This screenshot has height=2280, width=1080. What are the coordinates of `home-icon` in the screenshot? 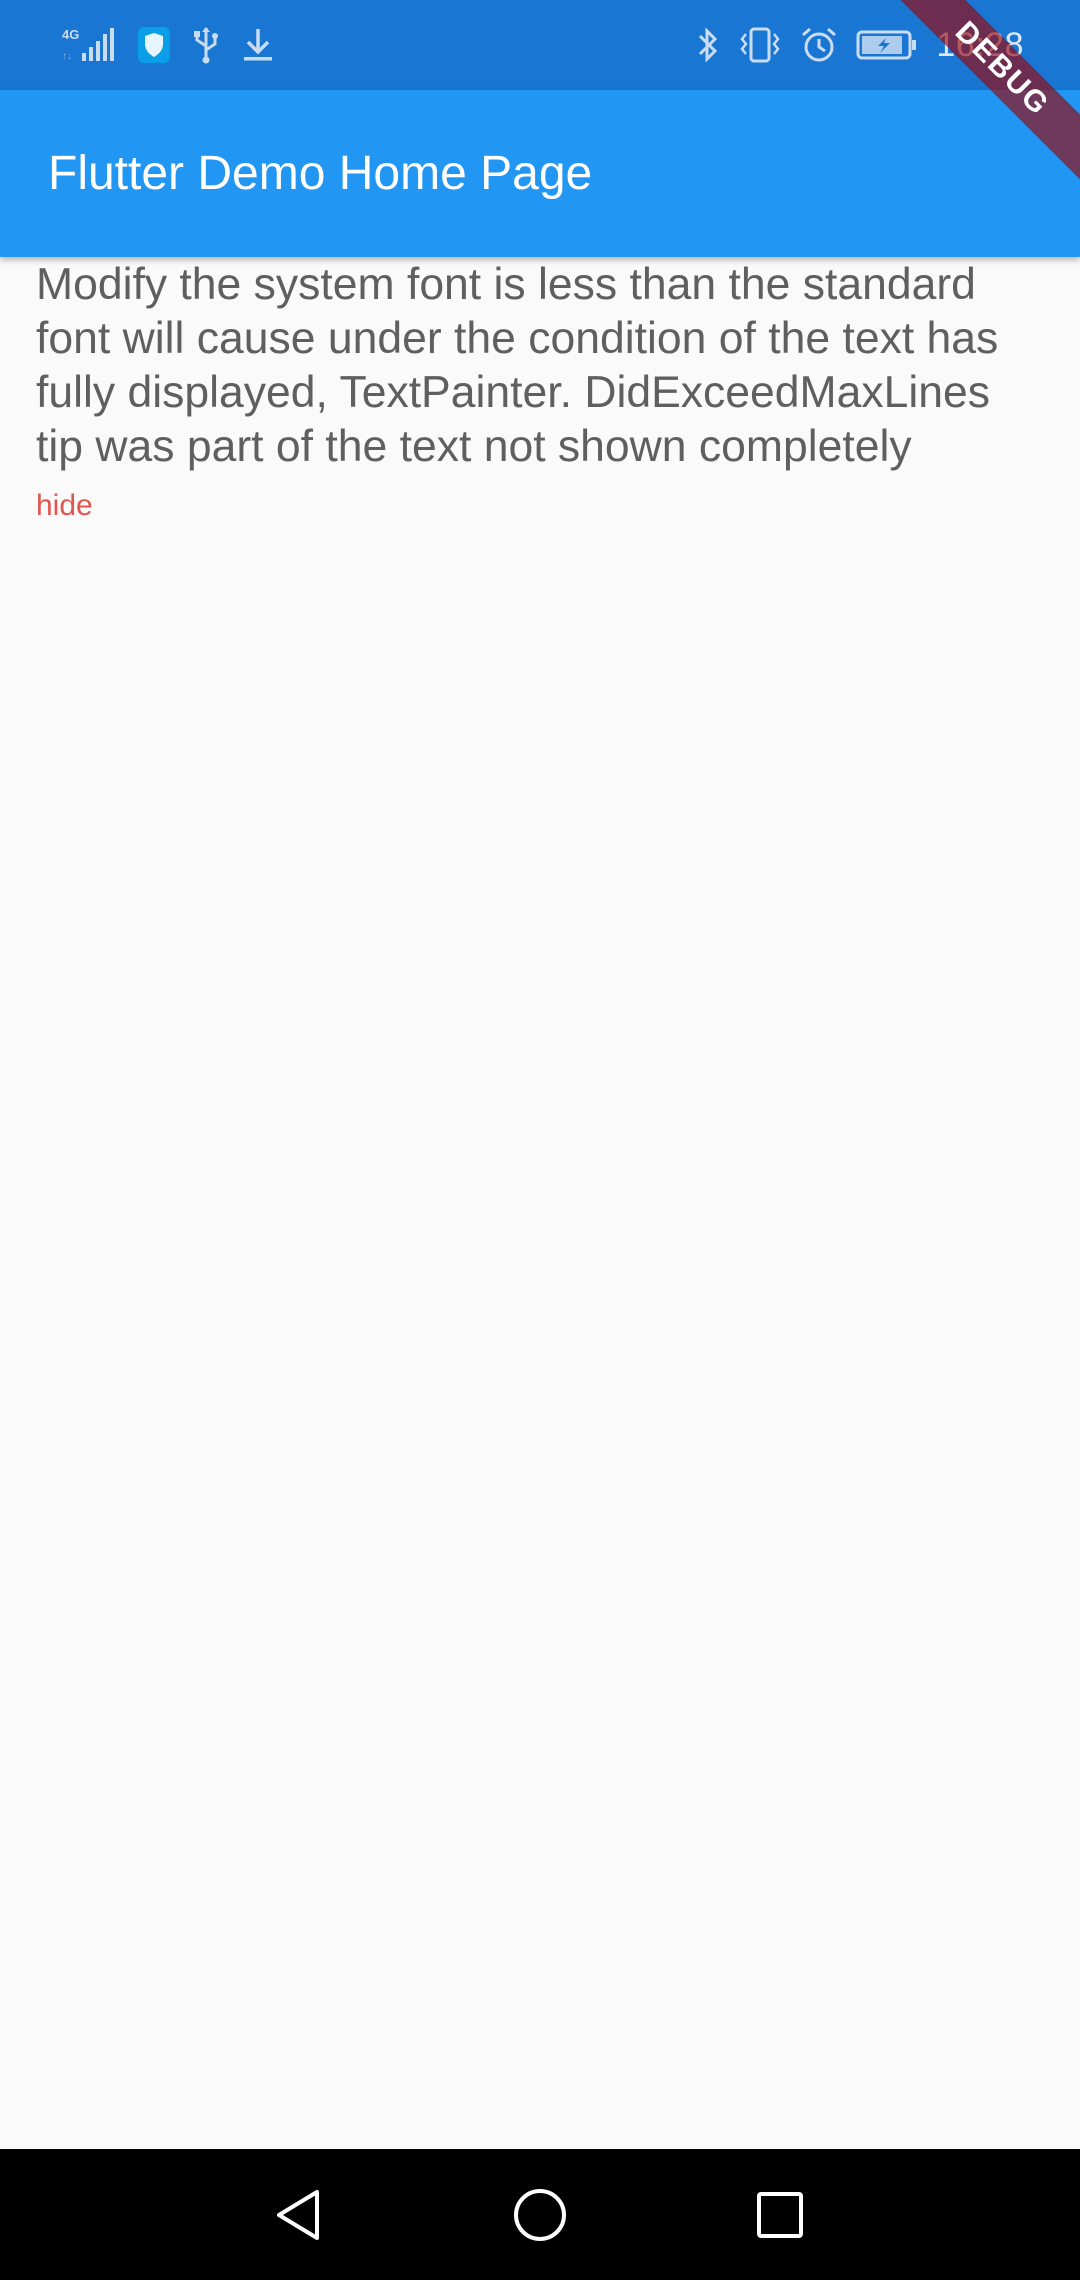 It's located at (540, 2215).